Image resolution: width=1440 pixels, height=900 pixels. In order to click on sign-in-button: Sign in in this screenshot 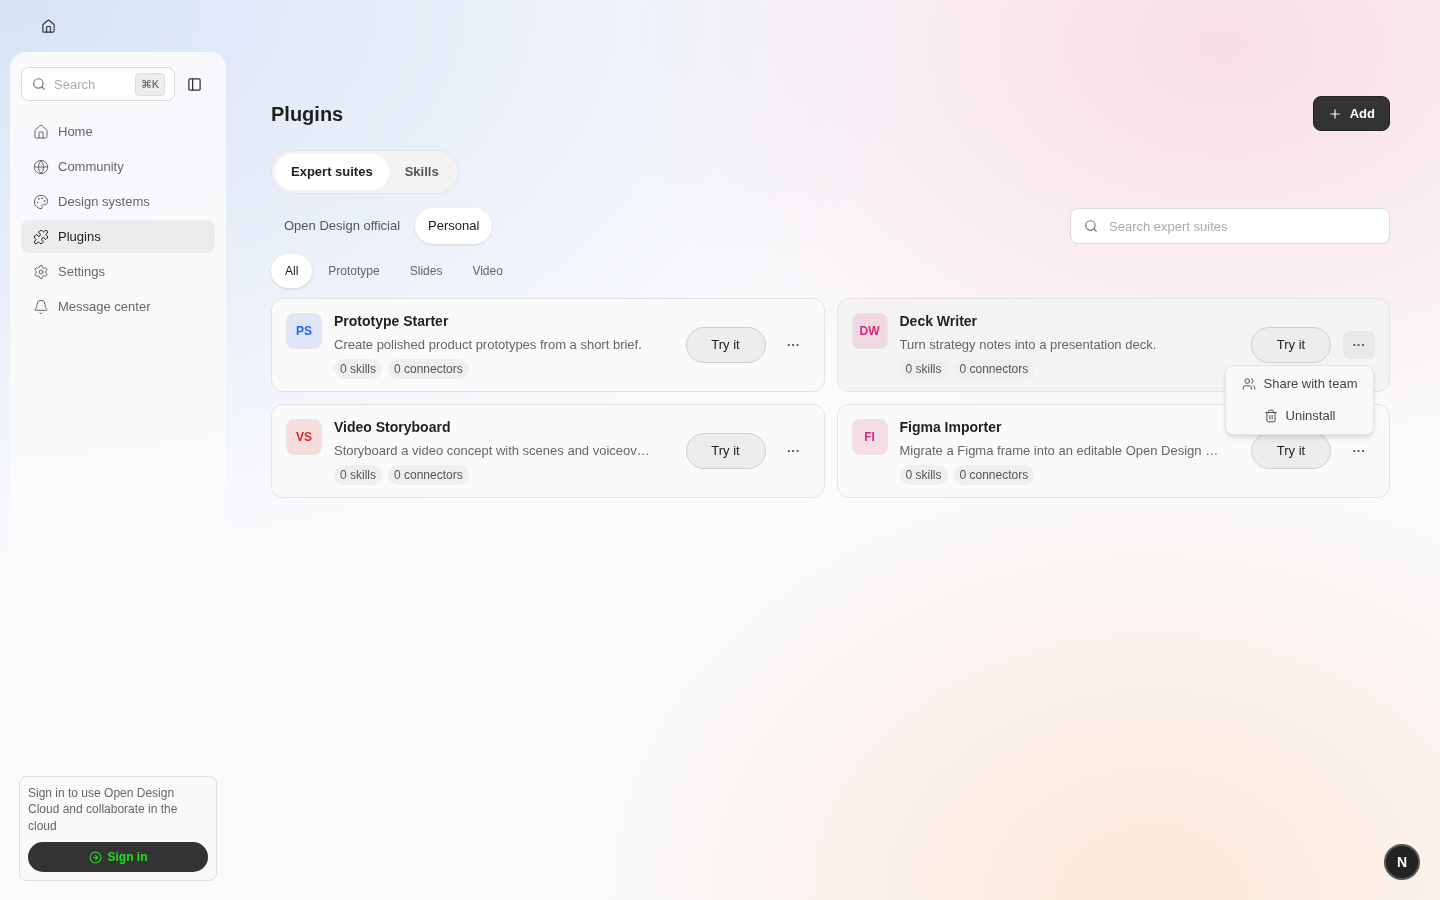, I will do `click(118, 857)`.